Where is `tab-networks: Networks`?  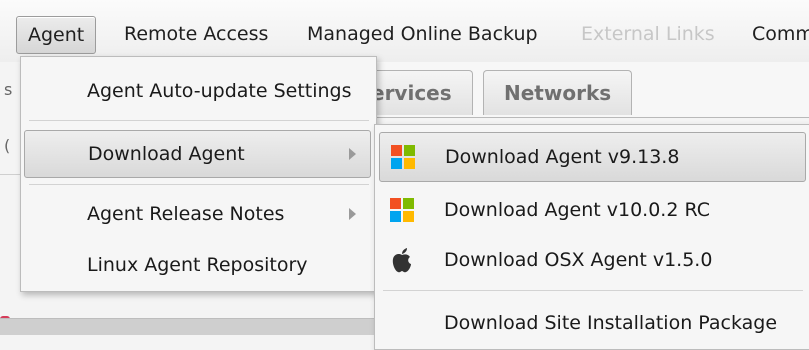 tab-networks: Networks is located at coordinates (558, 92).